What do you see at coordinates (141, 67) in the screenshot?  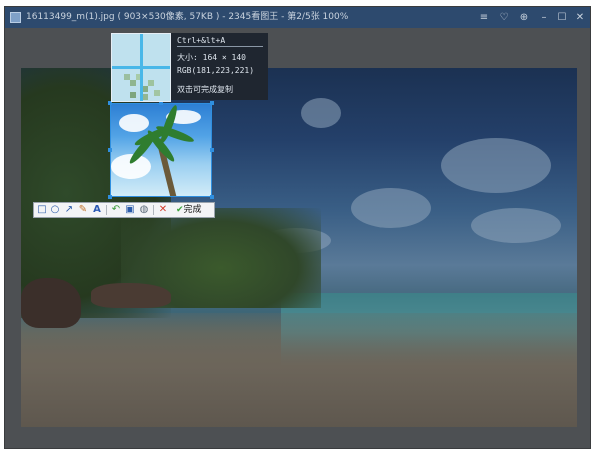 I see `pixel-magnifier` at bounding box center [141, 67].